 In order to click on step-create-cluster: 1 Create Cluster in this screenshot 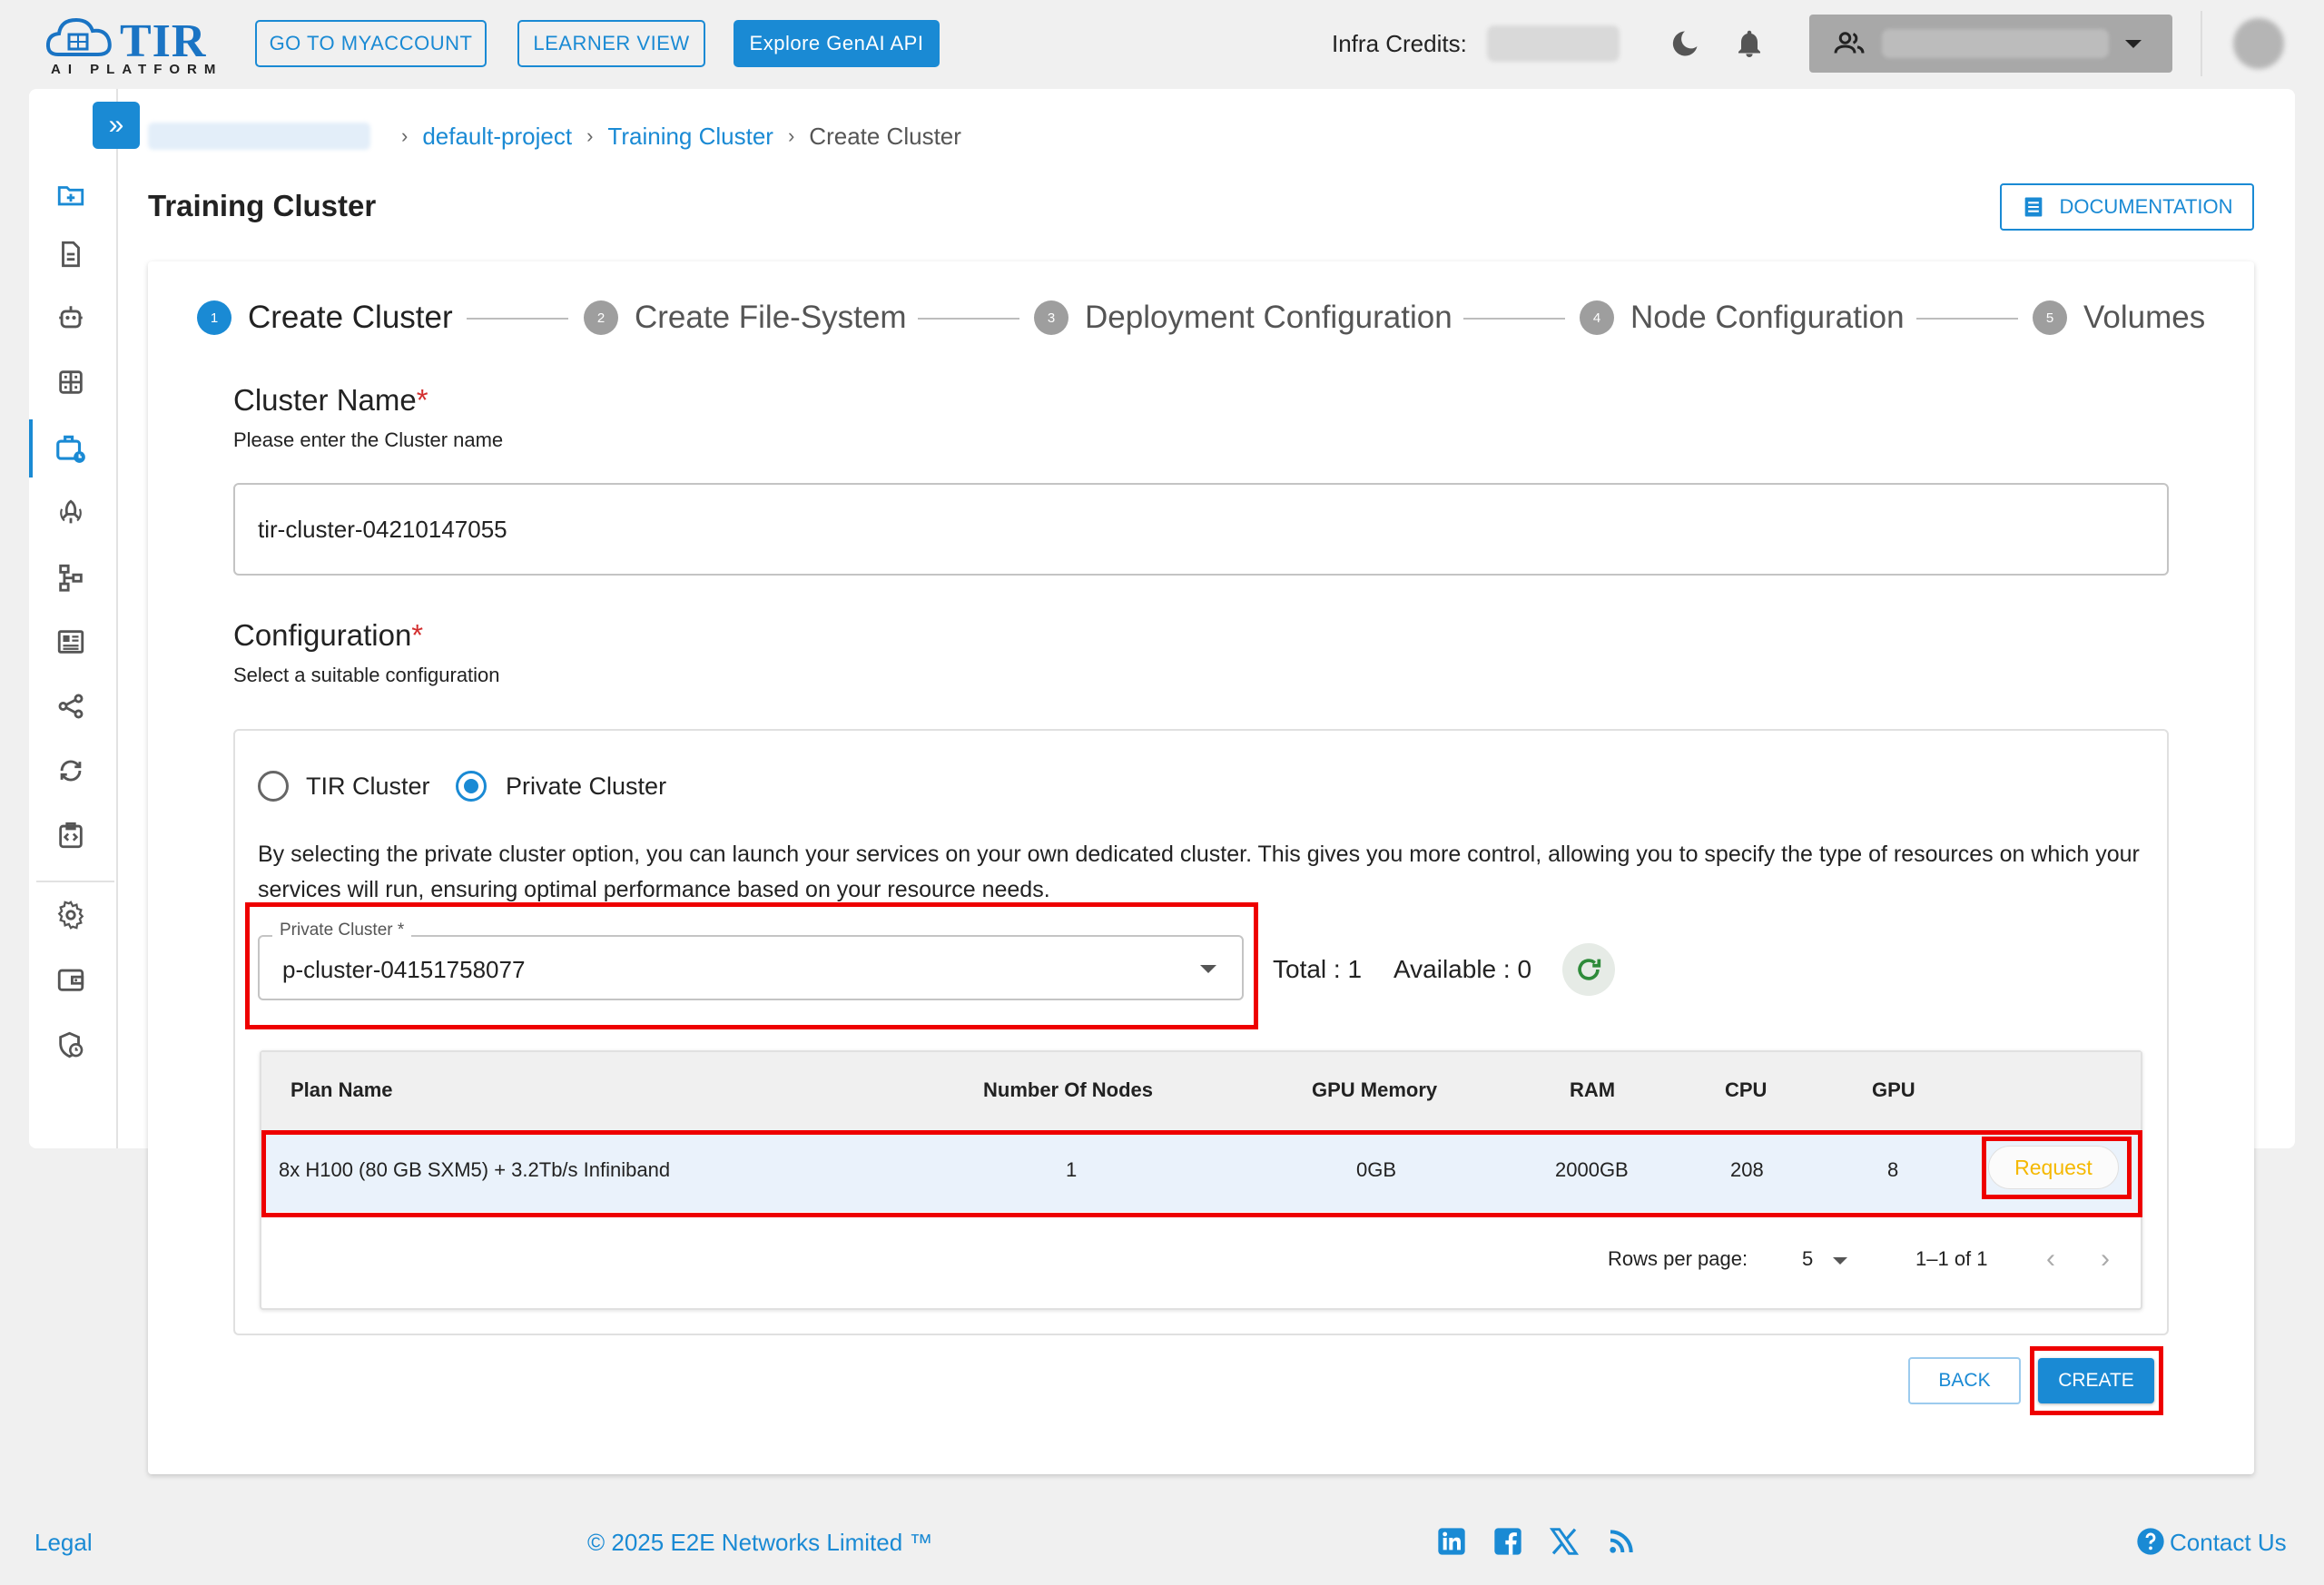, I will do `click(325, 318)`.